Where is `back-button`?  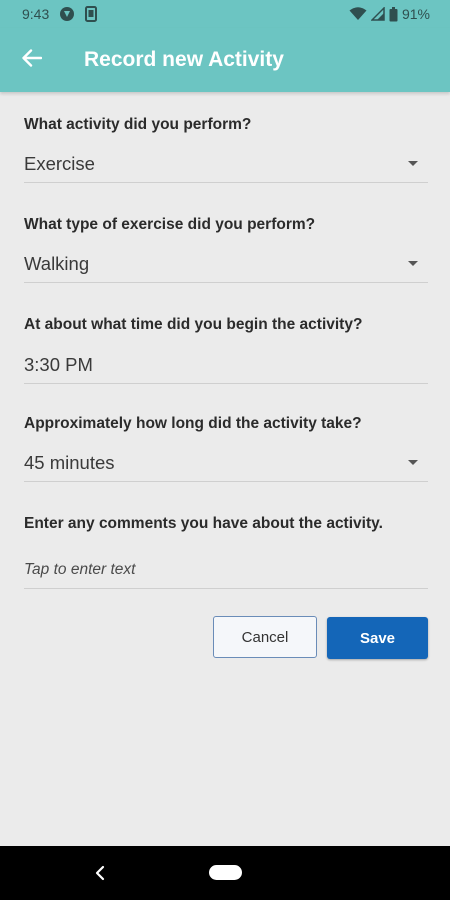
back-button is located at coordinates (32, 60).